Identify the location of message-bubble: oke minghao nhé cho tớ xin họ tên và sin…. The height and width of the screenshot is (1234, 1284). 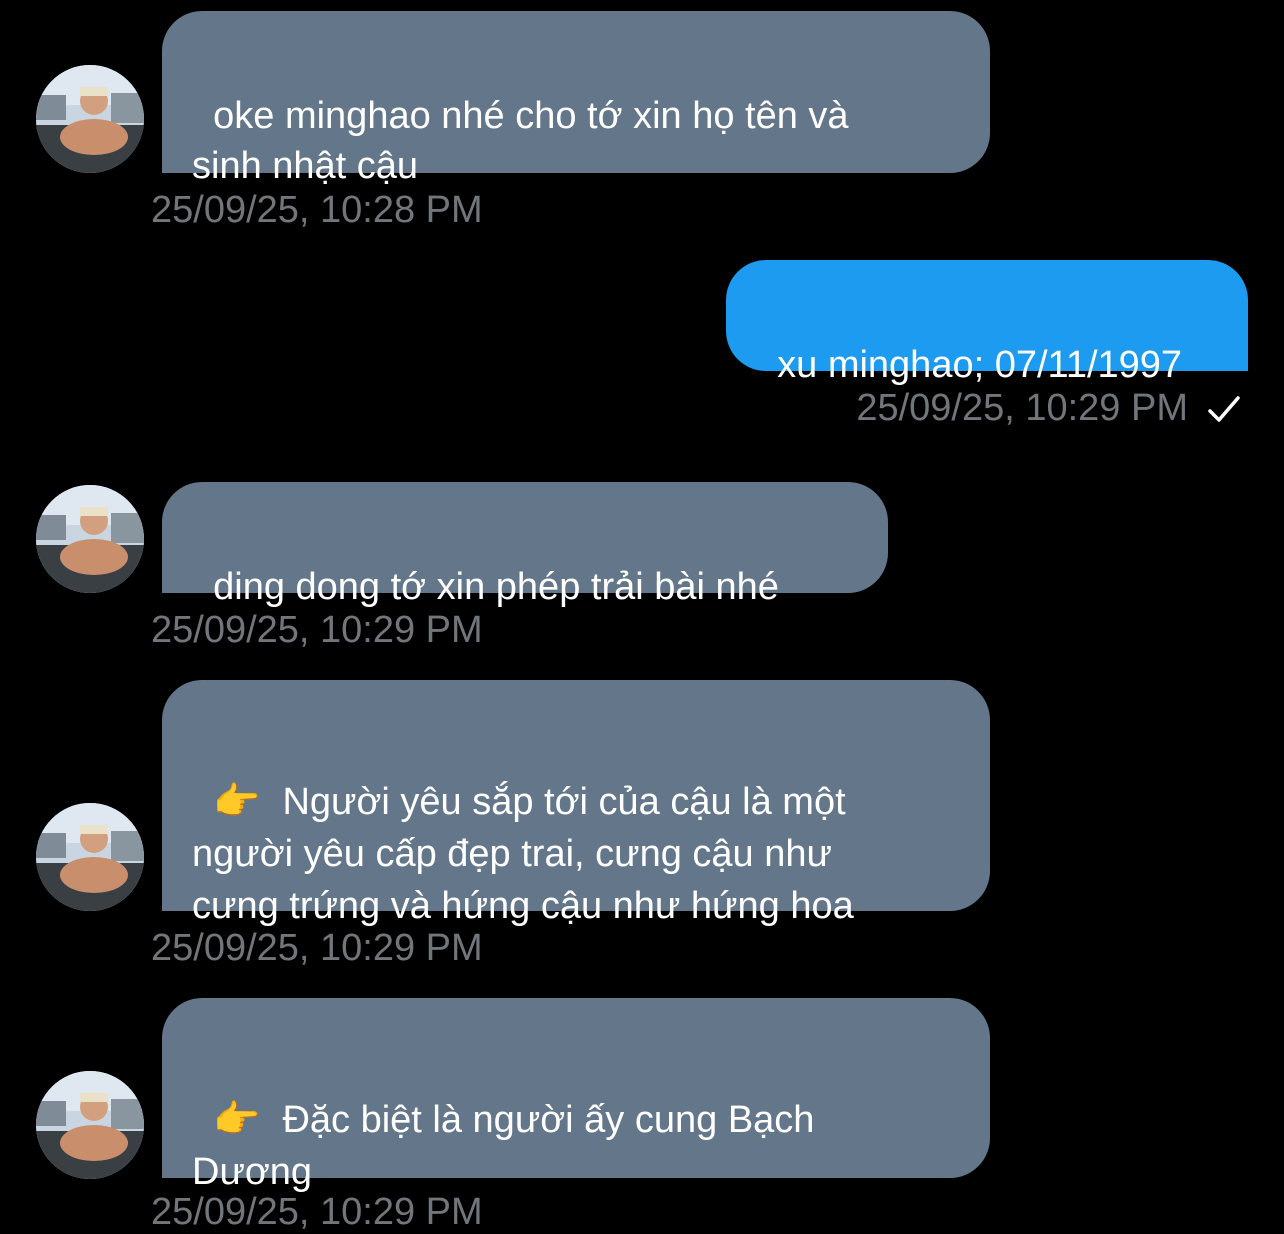
(576, 99).